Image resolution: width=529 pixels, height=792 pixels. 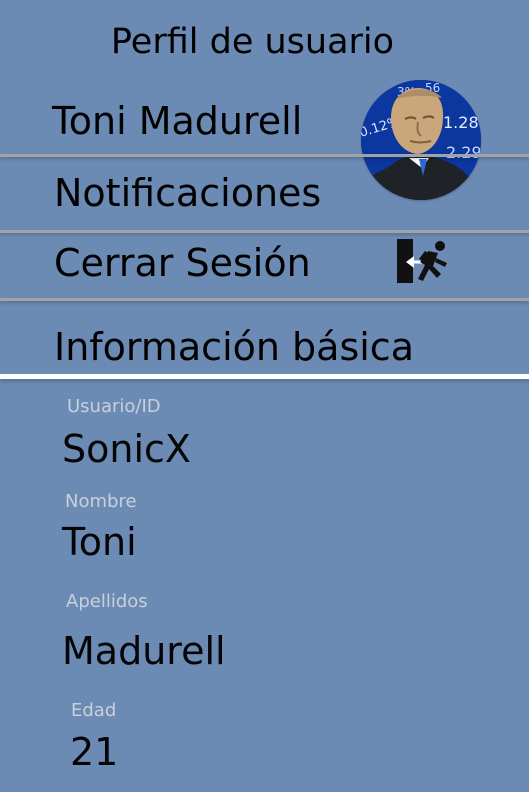 I want to click on age-label: Edad, so click(x=94, y=710).